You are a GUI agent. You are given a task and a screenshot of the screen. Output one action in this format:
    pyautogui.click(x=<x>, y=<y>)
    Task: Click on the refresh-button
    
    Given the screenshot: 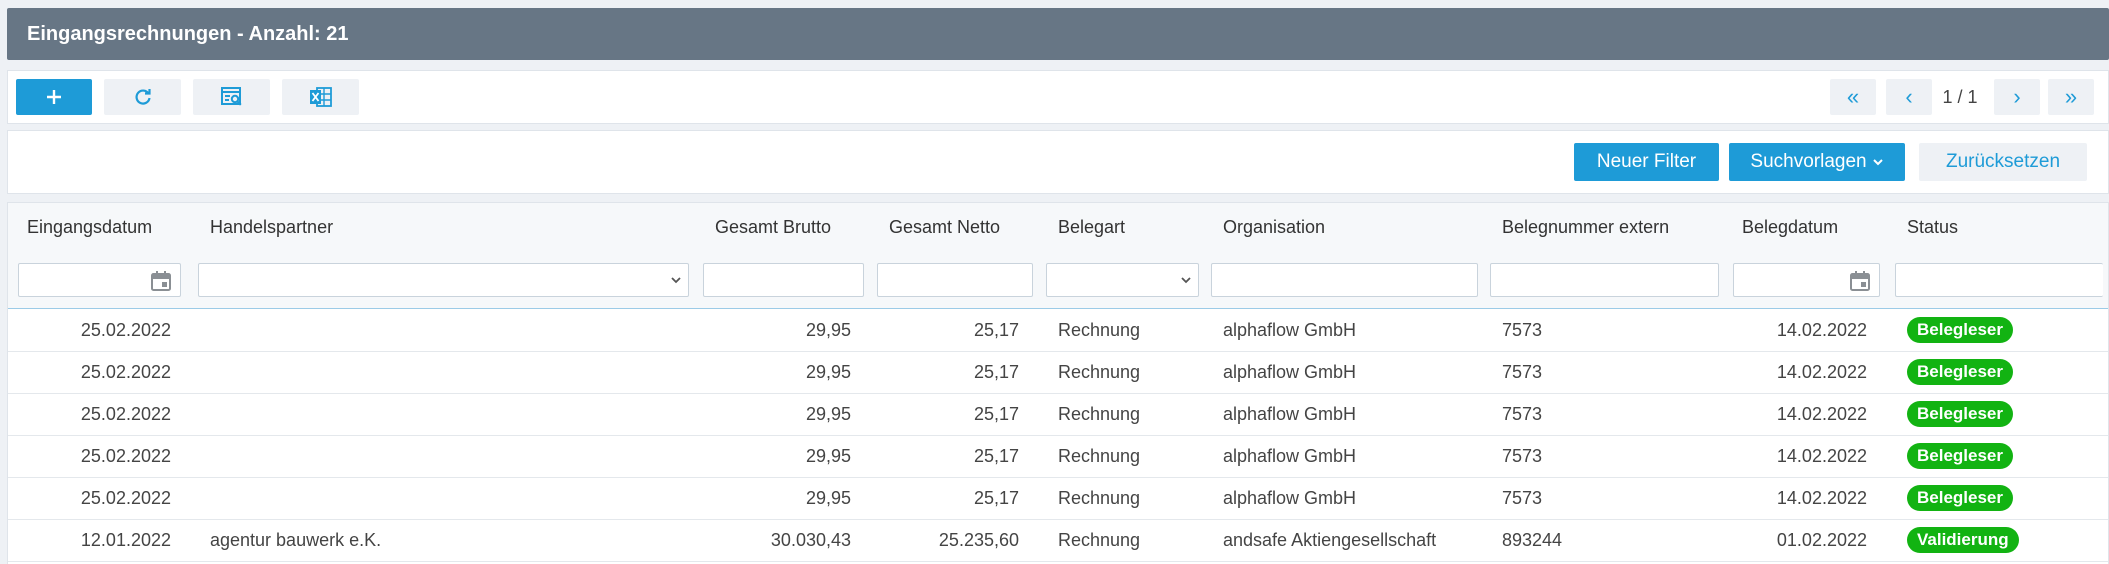 What is the action you would take?
    pyautogui.click(x=142, y=97)
    